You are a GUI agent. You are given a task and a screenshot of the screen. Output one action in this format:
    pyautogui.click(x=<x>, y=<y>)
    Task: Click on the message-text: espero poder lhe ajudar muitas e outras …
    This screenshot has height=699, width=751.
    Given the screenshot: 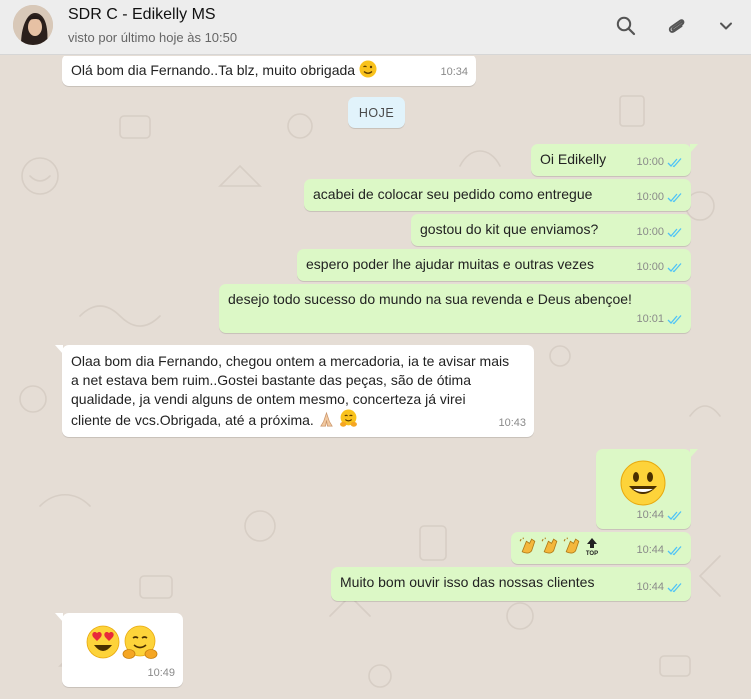 What is the action you would take?
    pyautogui.click(x=450, y=264)
    